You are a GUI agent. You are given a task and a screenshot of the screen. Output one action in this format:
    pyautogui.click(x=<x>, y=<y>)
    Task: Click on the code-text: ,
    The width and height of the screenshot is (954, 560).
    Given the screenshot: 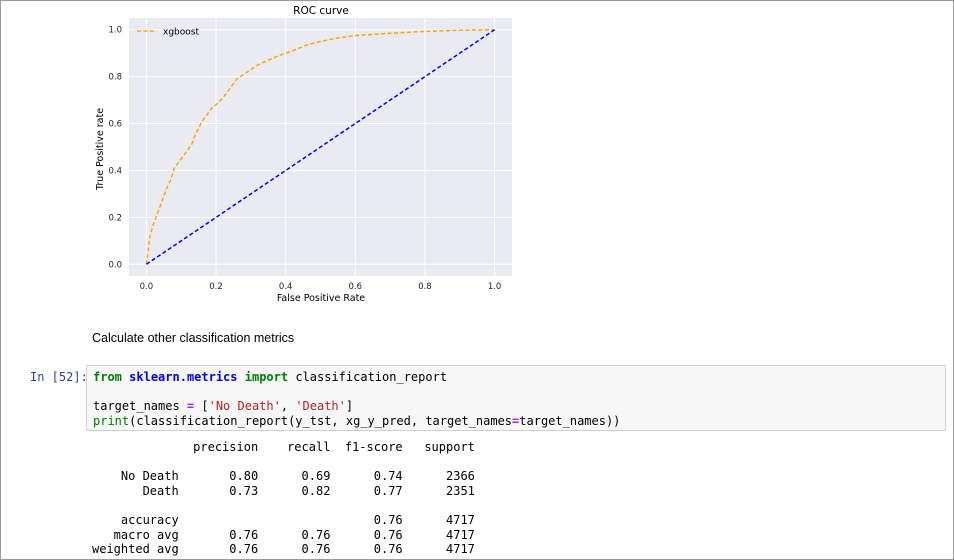 What is the action you would take?
    pyautogui.click(x=288, y=406)
    